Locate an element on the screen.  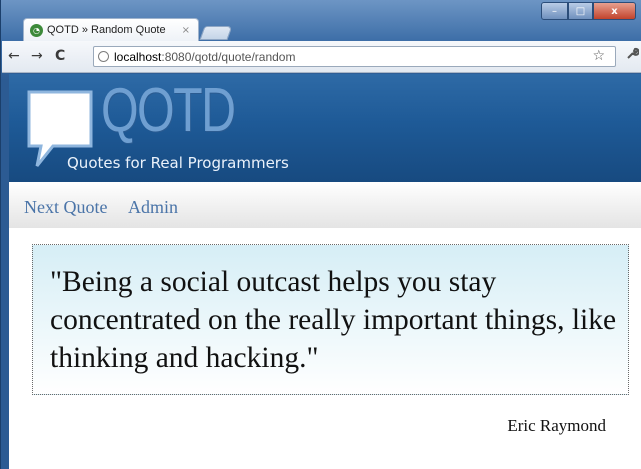
close-window-button: x is located at coordinates (614, 11).